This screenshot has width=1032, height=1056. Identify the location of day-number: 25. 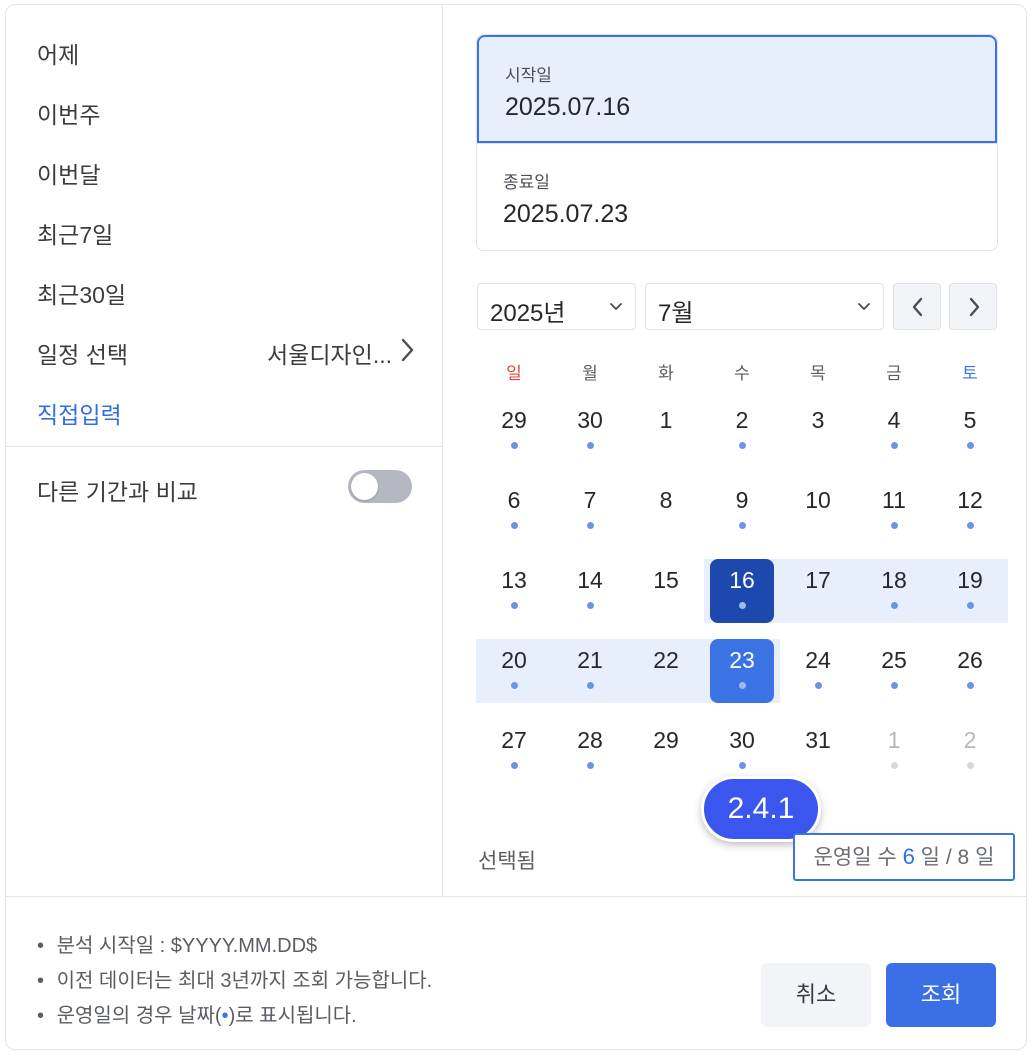
(894, 660).